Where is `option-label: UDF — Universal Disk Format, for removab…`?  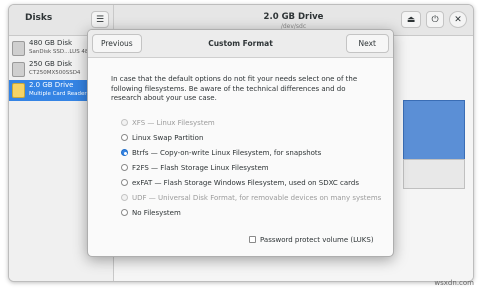
option-label: UDF — Universal Disk Format, for removab… is located at coordinates (257, 198).